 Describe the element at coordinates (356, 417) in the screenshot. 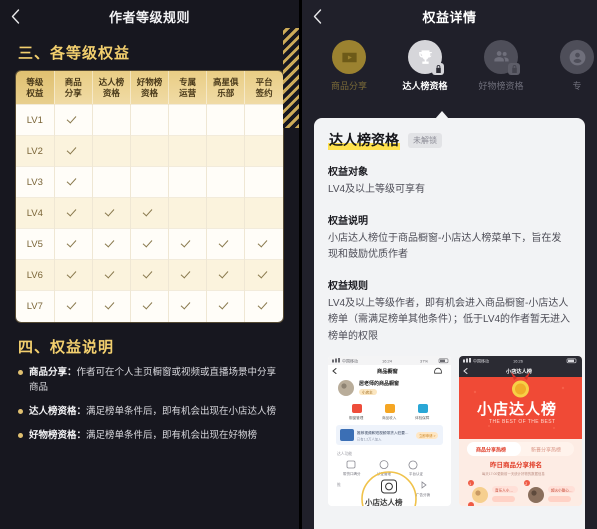

I see `svg-text: 橱窗管理` at that location.